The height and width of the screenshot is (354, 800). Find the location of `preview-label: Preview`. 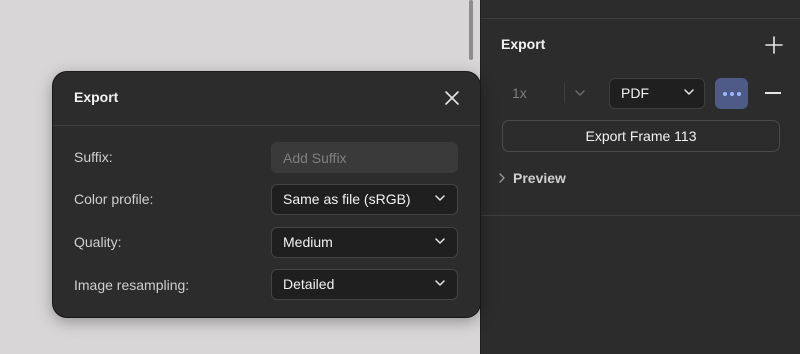

preview-label: Preview is located at coordinates (539, 178).